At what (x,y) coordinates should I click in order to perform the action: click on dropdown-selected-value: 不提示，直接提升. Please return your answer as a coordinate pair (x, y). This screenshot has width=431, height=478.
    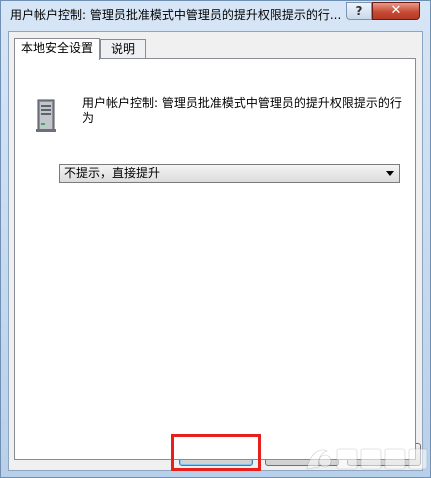
    Looking at the image, I should click on (112, 173).